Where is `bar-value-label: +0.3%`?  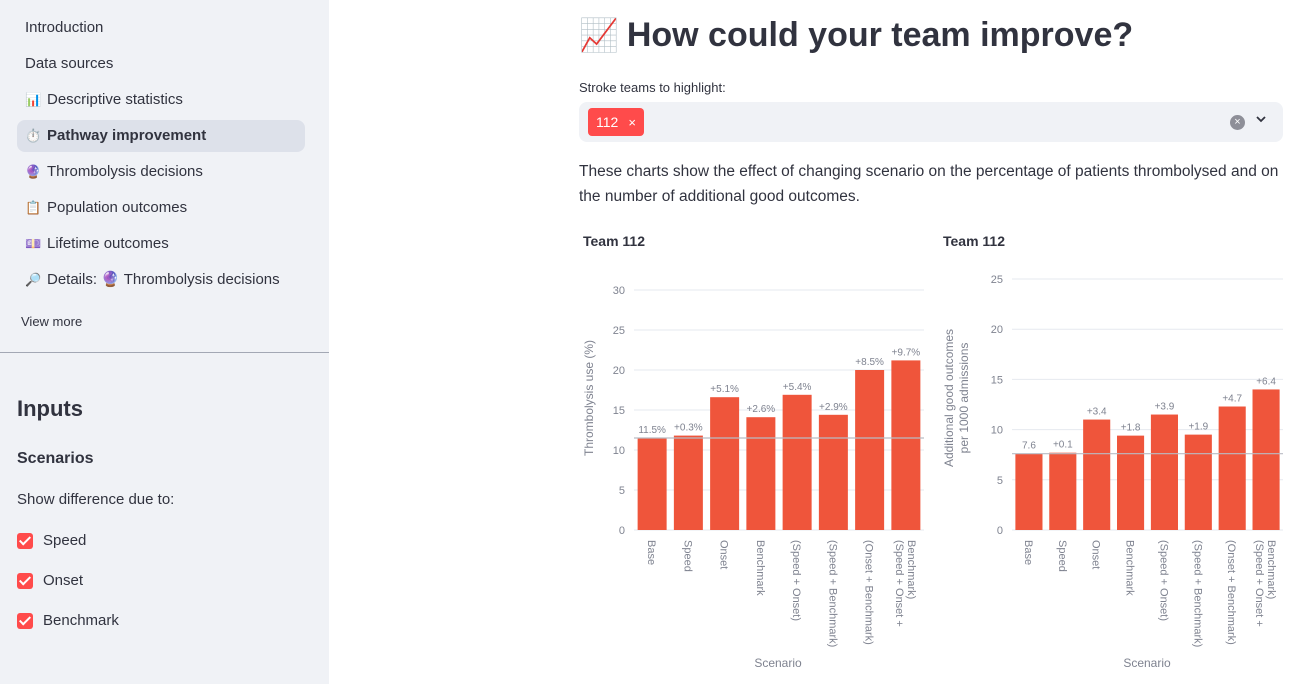
bar-value-label: +0.3% is located at coordinates (688, 428).